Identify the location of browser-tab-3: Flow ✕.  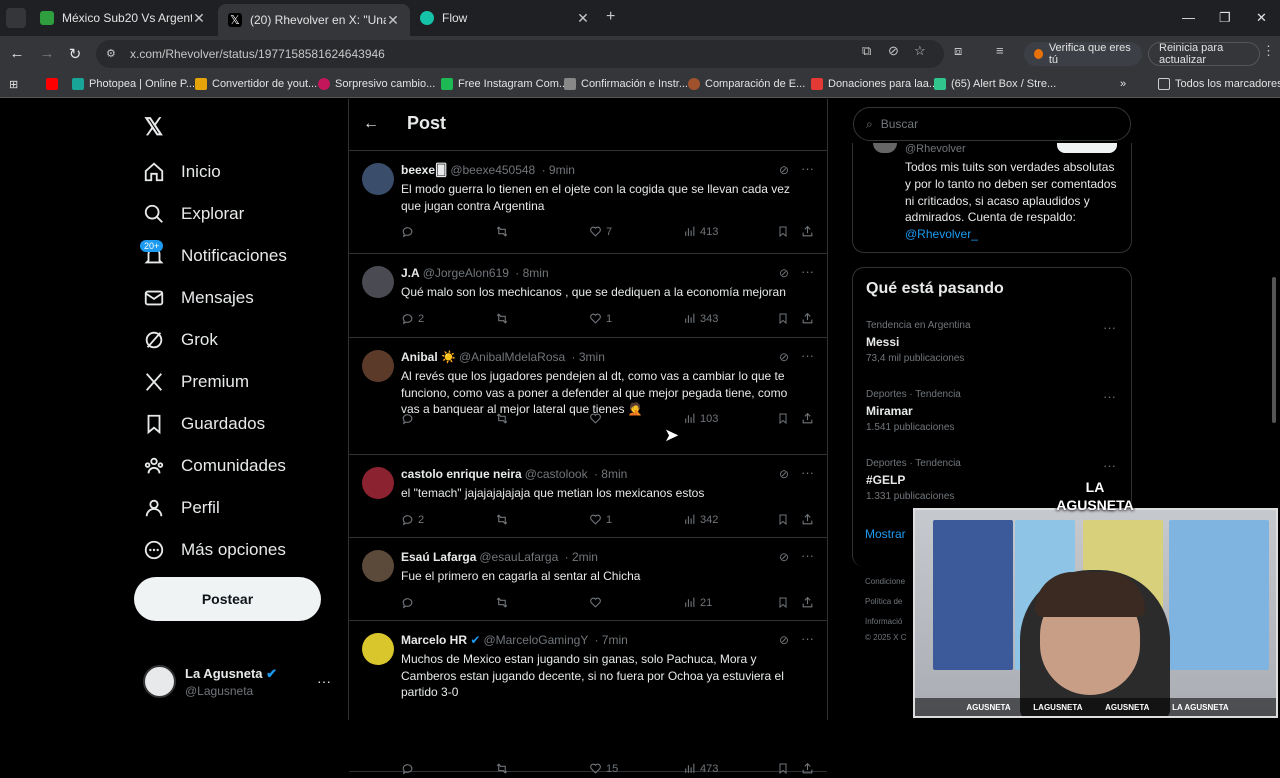
(505, 18).